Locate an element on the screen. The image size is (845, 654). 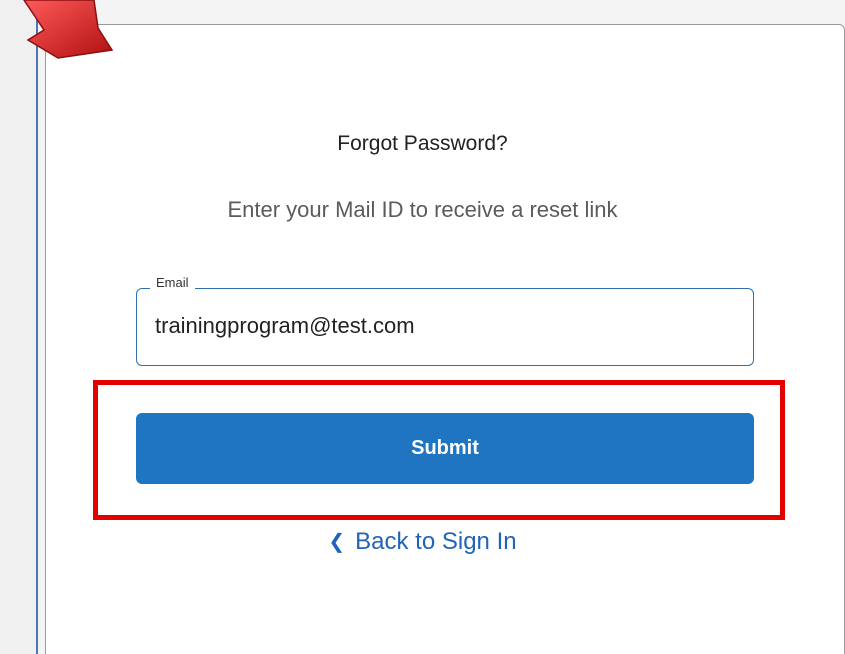
back-to-sign-in-label: Back to Sign In is located at coordinates (436, 541).